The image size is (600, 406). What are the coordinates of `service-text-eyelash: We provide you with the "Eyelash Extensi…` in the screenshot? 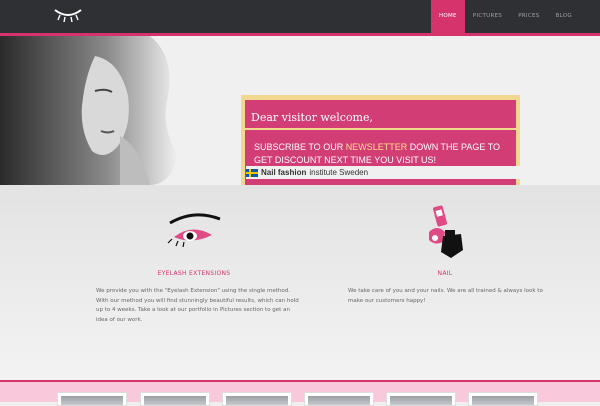 It's located at (197, 305).